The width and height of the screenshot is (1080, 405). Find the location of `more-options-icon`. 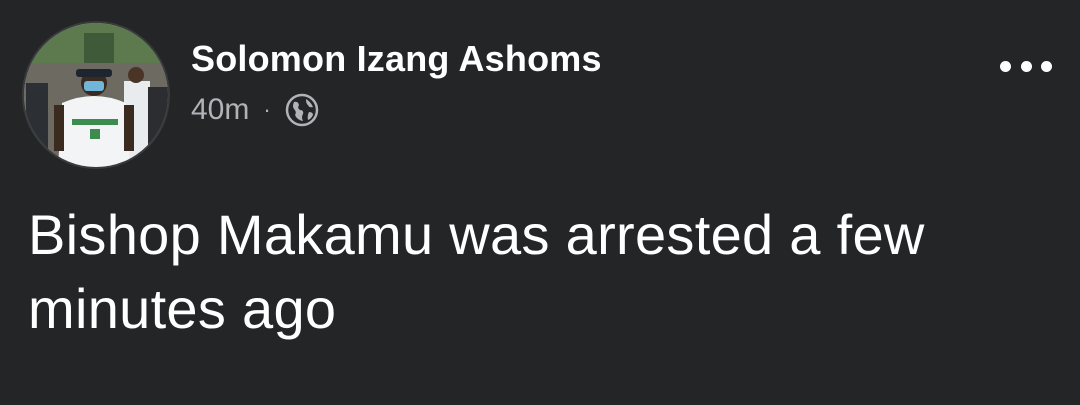

more-options-icon is located at coordinates (1026, 66).